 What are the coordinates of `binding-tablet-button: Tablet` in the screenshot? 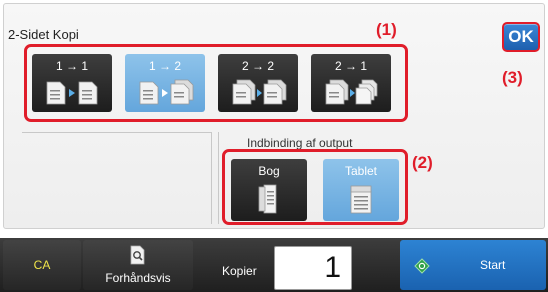 It's located at (361, 190).